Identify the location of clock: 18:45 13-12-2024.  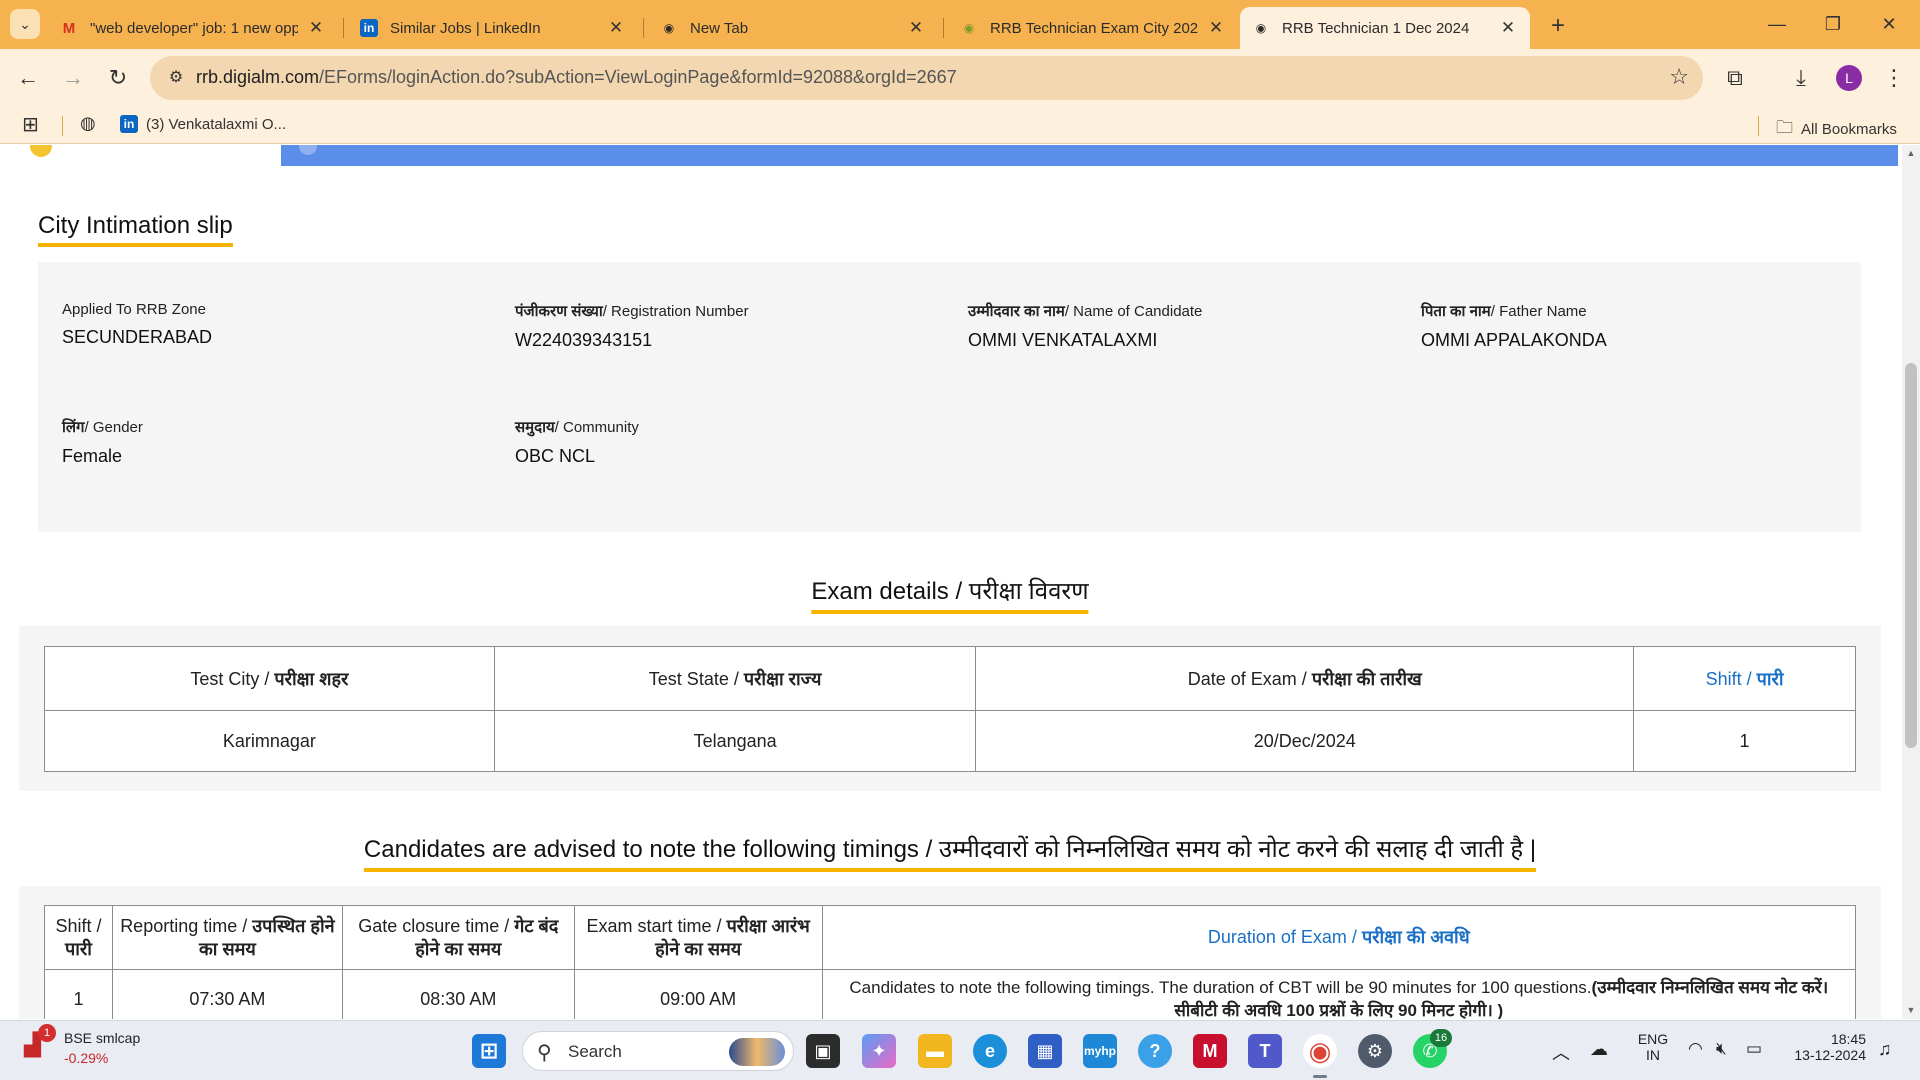
(1826, 1047).